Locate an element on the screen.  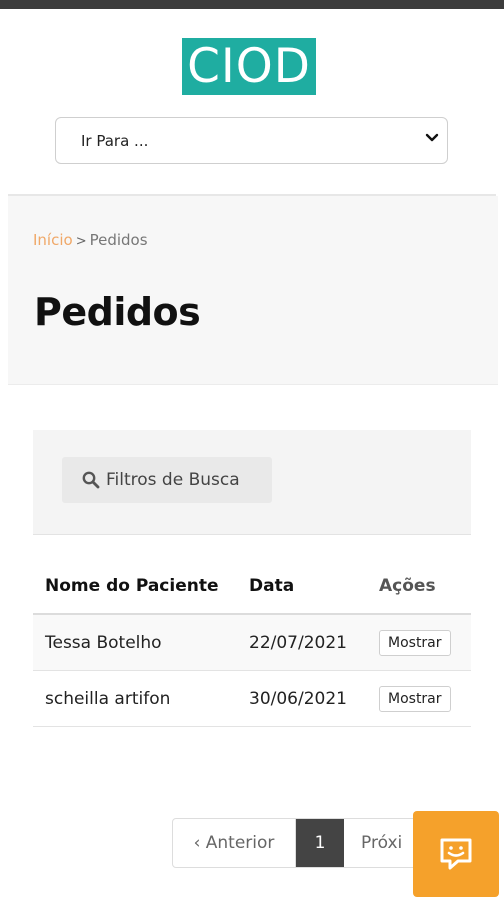
patient-name-cell: Tessa Botelho is located at coordinates (135, 642).